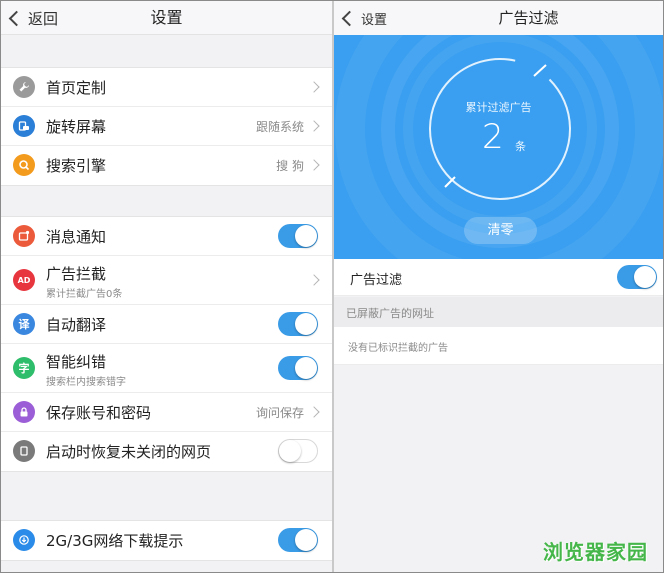  I want to click on row-label: 自动翻译, so click(76, 325).